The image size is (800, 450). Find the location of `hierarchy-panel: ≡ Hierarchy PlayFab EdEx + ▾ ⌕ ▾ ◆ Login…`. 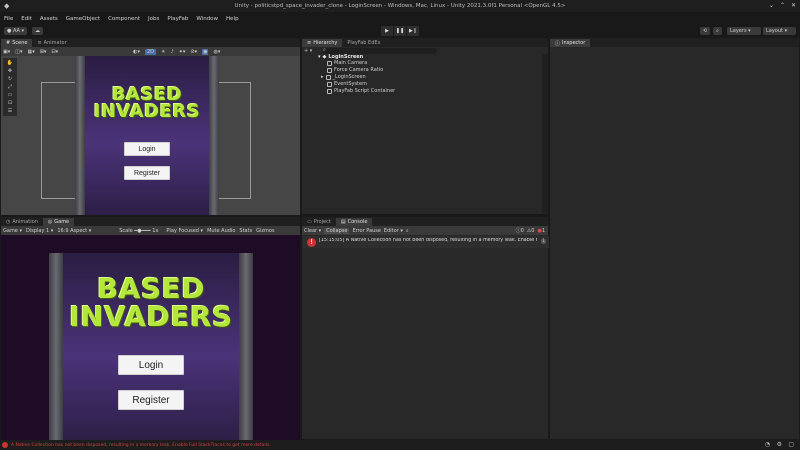

hierarchy-panel: ≡ Hierarchy PlayFab EdEx + ▾ ⌕ ▾ ◆ Login… is located at coordinates (425, 126).